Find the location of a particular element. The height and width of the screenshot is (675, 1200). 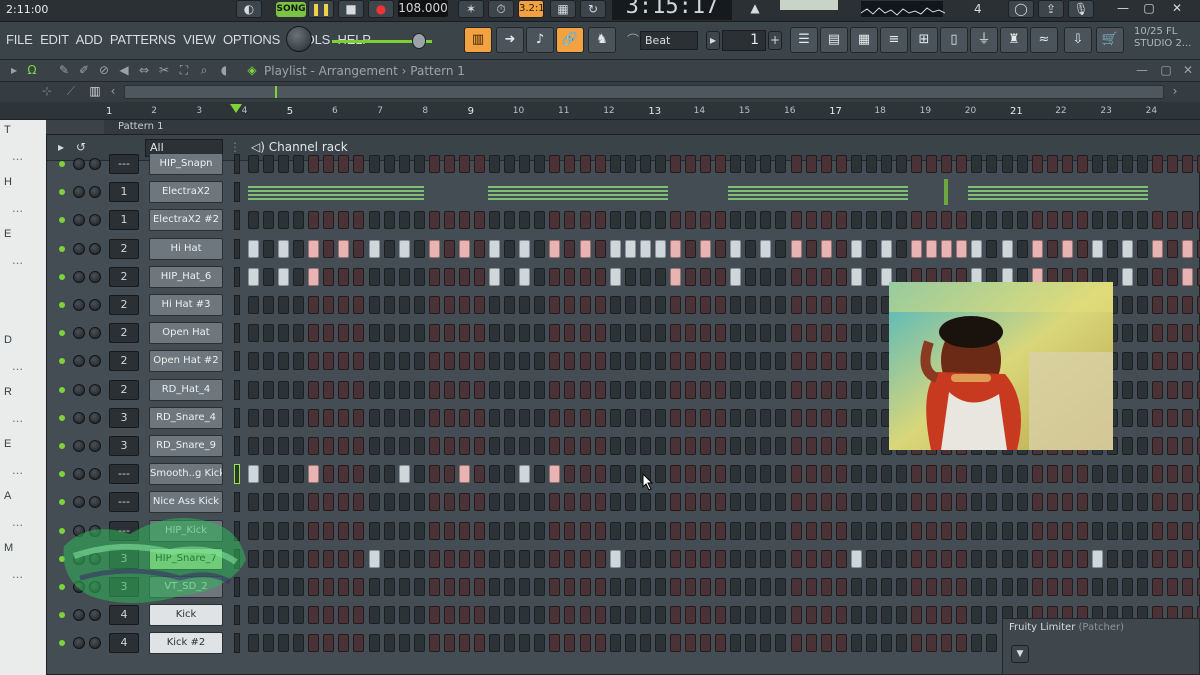

channel-mixer-track: 1 is located at coordinates (124, 220).